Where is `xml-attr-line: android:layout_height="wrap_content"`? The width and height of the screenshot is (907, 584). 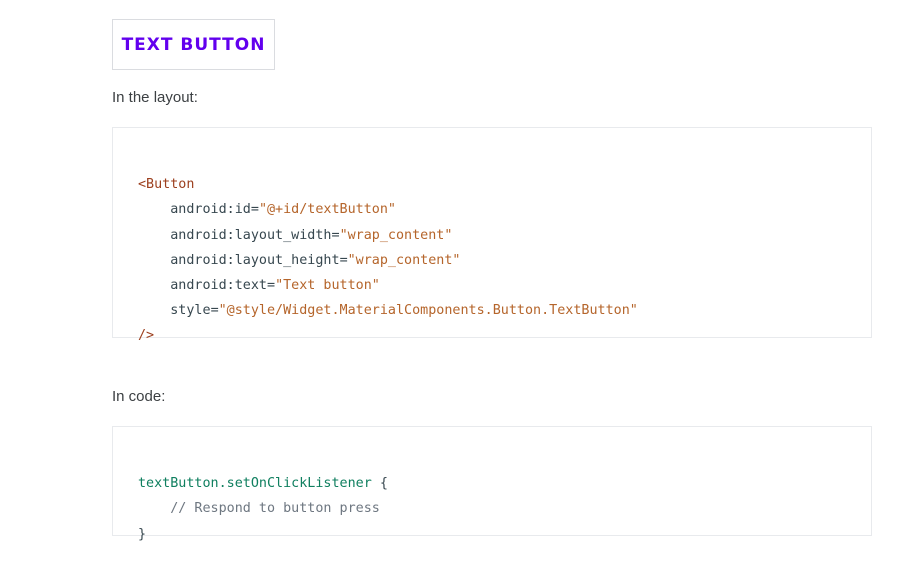 xml-attr-line: android:layout_height="wrap_content" is located at coordinates (315, 260).